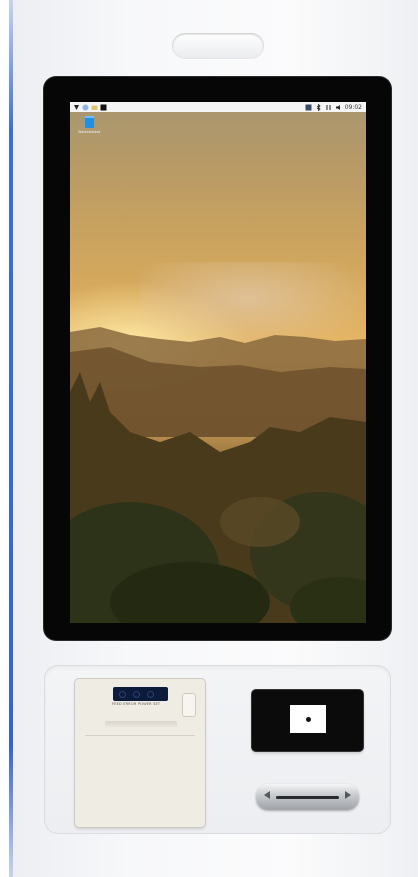  What do you see at coordinates (76, 107) in the screenshot?
I see `raspberry-menu-icon` at bounding box center [76, 107].